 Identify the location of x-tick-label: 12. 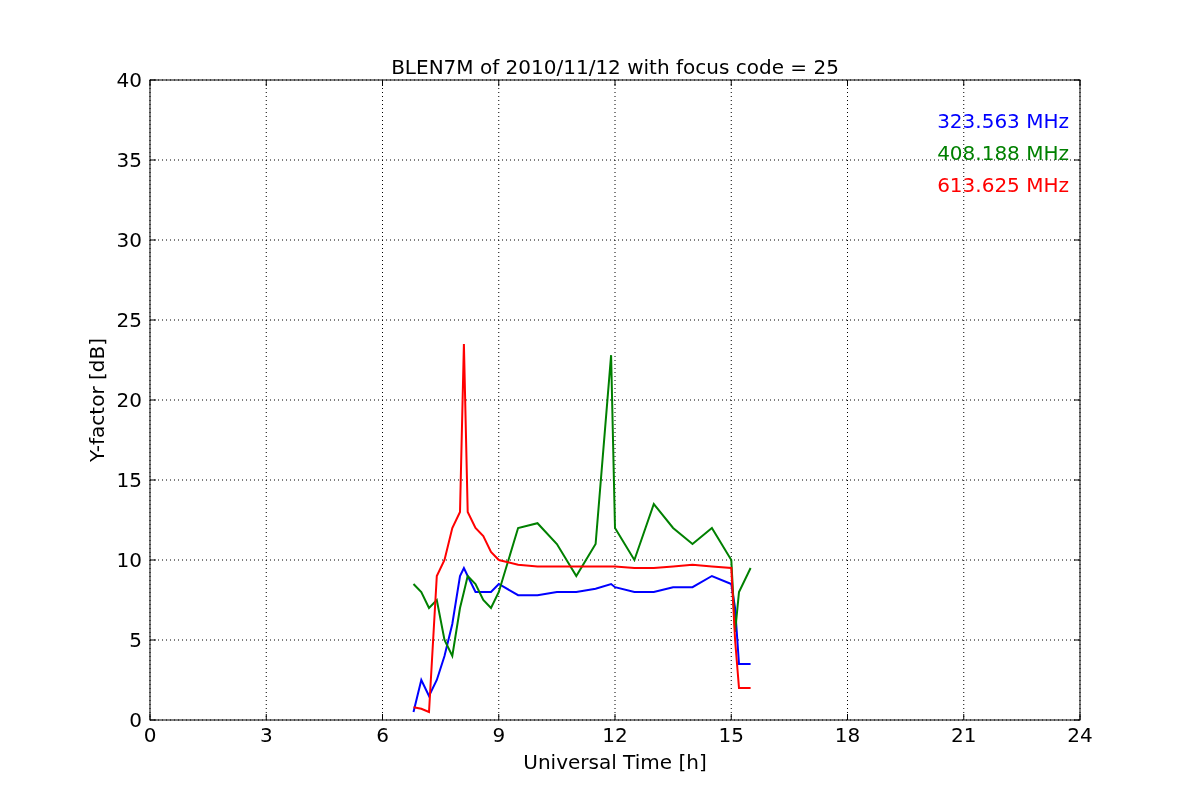
(615, 735).